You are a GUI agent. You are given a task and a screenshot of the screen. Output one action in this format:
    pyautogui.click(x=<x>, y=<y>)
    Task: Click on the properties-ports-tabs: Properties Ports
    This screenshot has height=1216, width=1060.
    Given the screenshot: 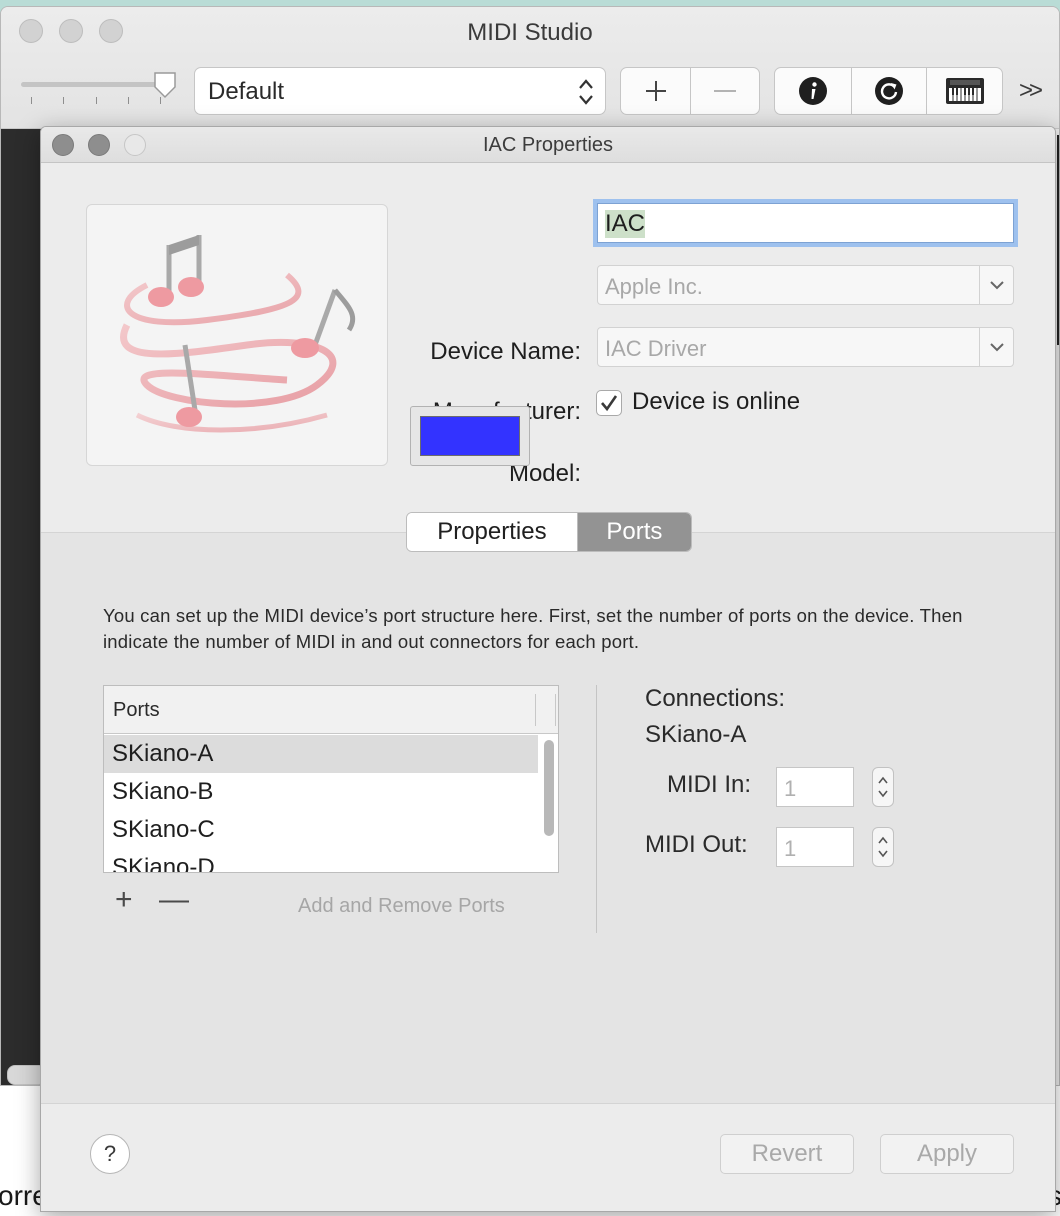 What is the action you would take?
    pyautogui.click(x=549, y=532)
    